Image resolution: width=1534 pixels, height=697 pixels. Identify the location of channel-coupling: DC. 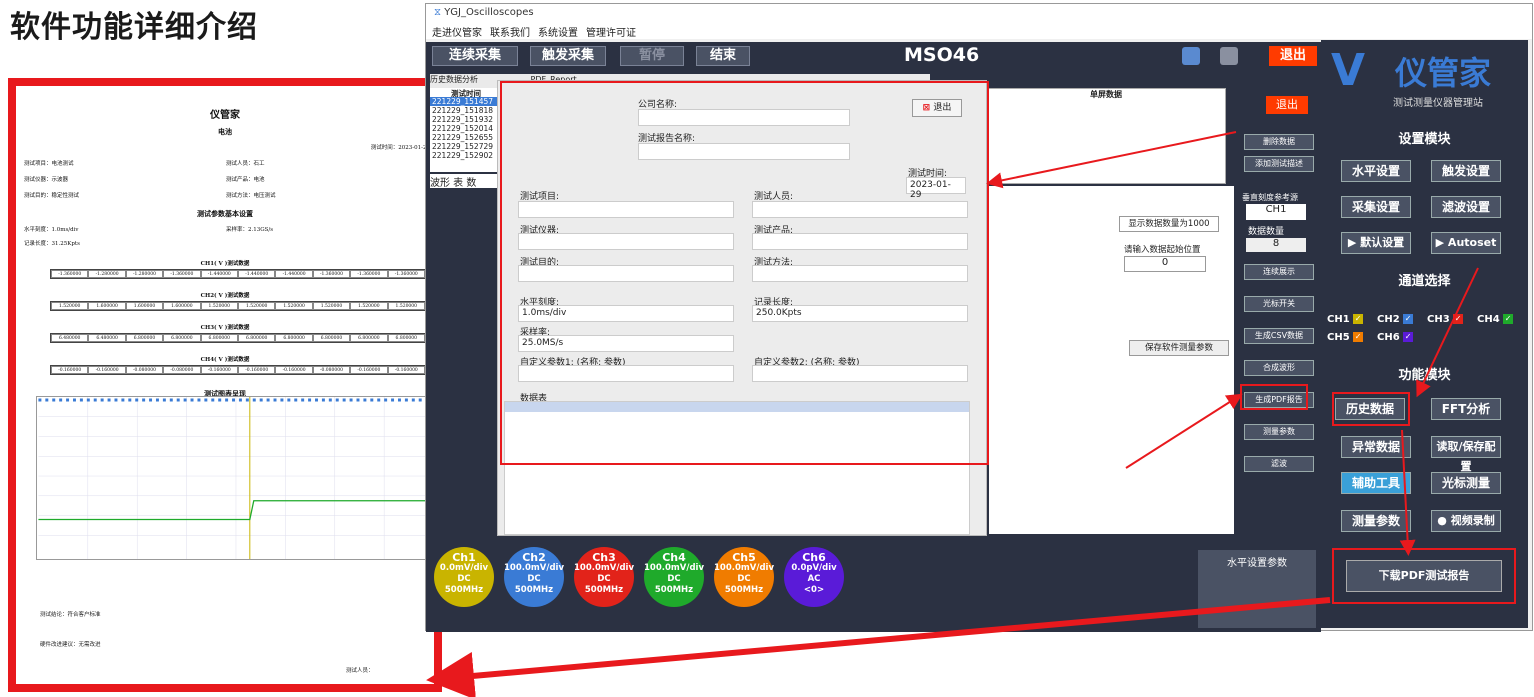
(674, 579).